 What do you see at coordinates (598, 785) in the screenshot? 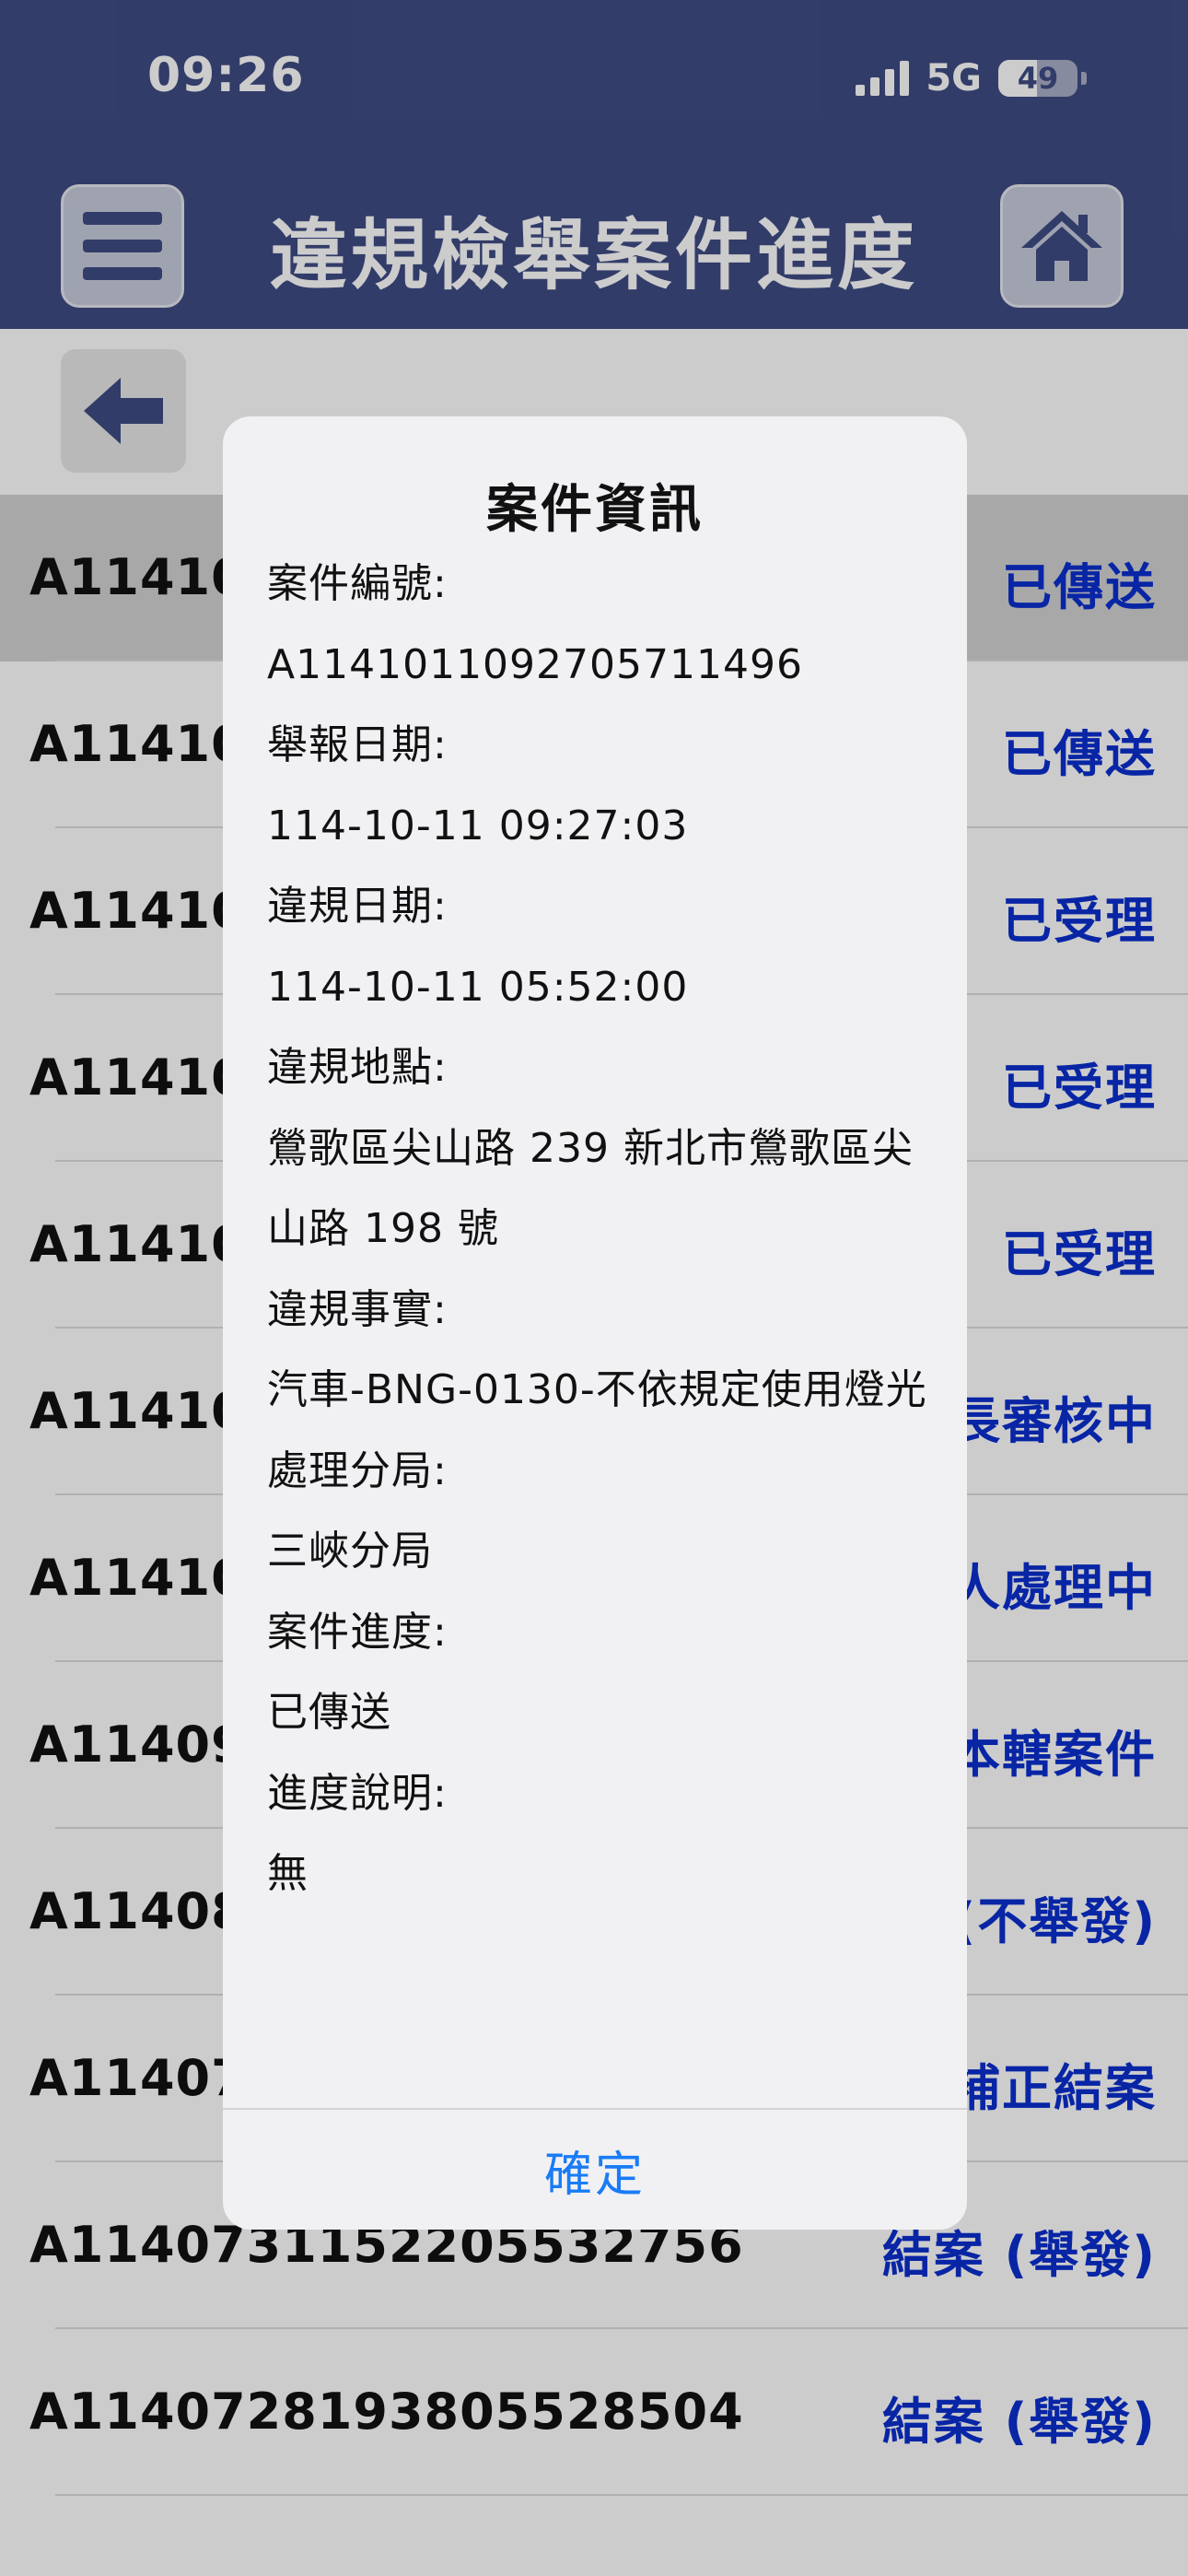
I see `field-report-date: 舉報日期: 114-10-11 09:27:03` at bounding box center [598, 785].